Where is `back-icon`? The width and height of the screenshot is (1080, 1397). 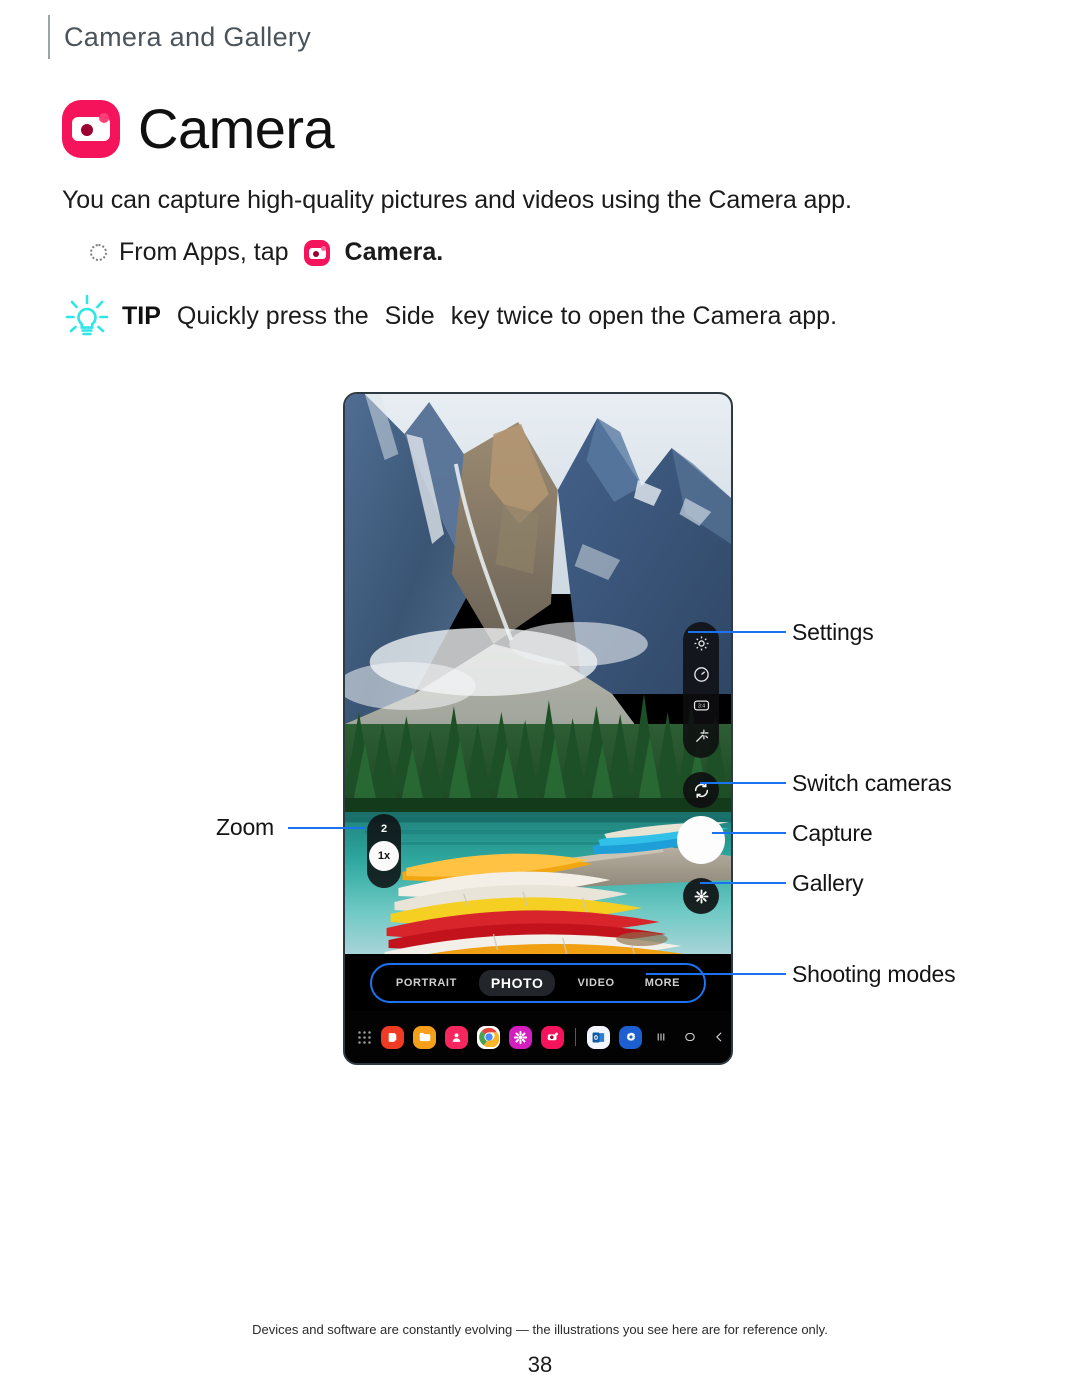 back-icon is located at coordinates (719, 1037).